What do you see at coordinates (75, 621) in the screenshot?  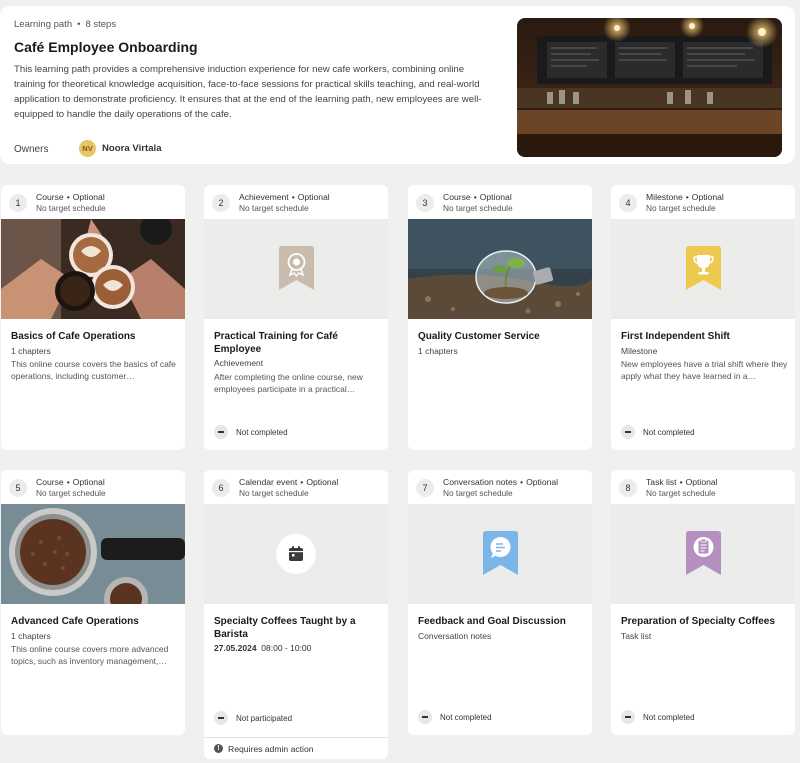 I see `step-title: Advanced Cafe Operations` at bounding box center [75, 621].